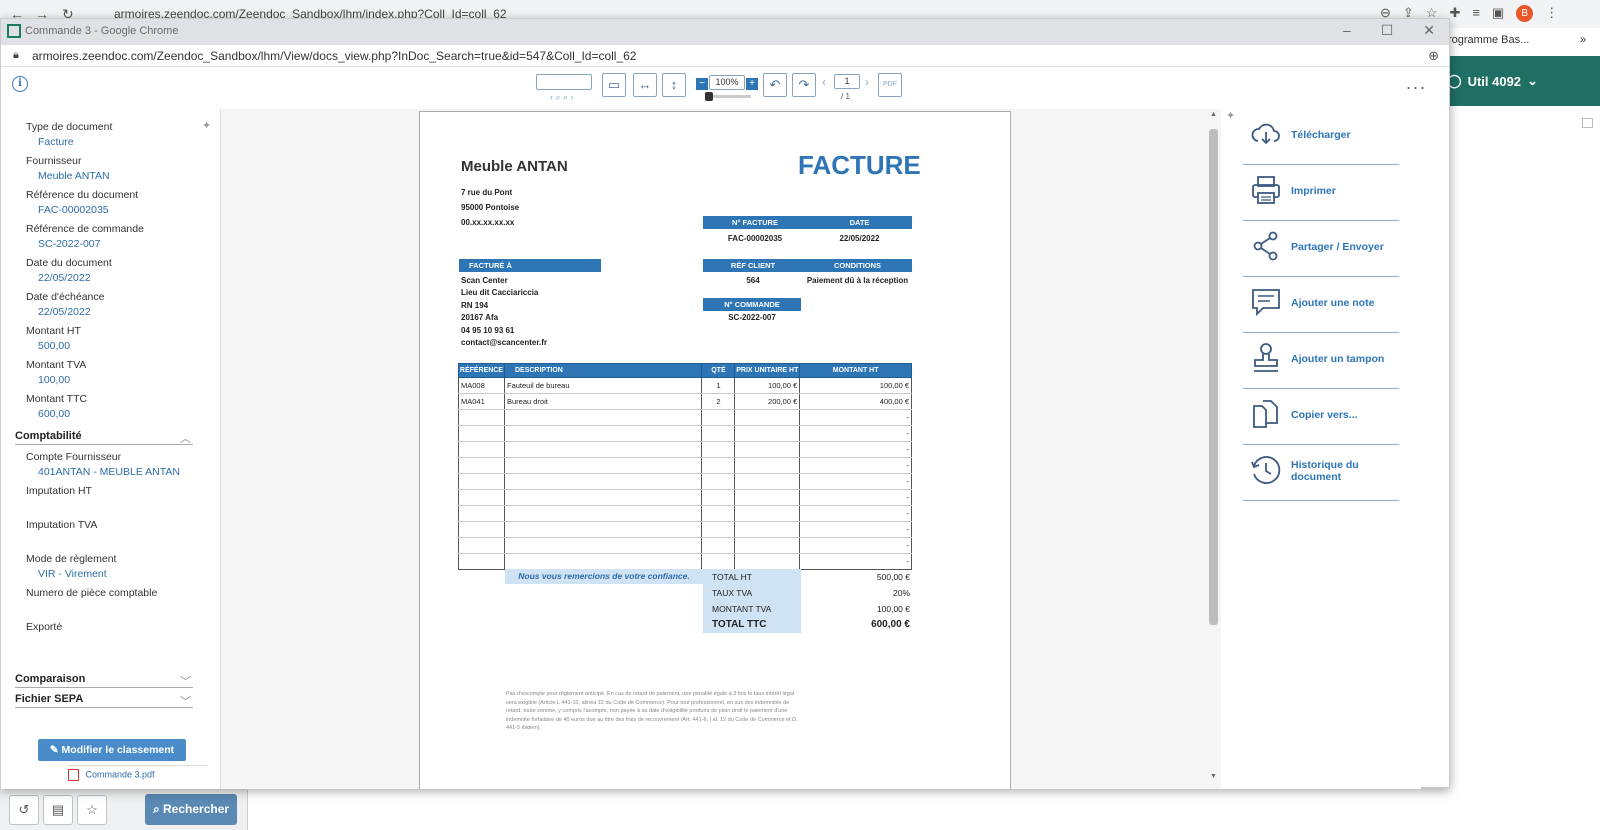 This screenshot has height=830, width=1600. What do you see at coordinates (893, 609) in the screenshot?
I see `total-value: 100,00 €` at bounding box center [893, 609].